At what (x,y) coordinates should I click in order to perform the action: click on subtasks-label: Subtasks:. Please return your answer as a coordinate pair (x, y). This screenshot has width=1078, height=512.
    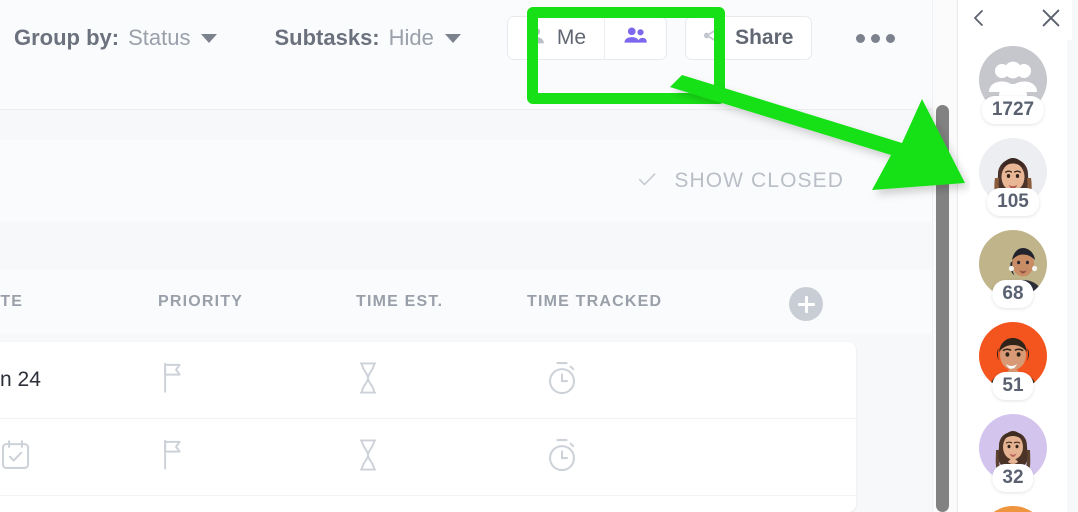
    Looking at the image, I should click on (327, 37).